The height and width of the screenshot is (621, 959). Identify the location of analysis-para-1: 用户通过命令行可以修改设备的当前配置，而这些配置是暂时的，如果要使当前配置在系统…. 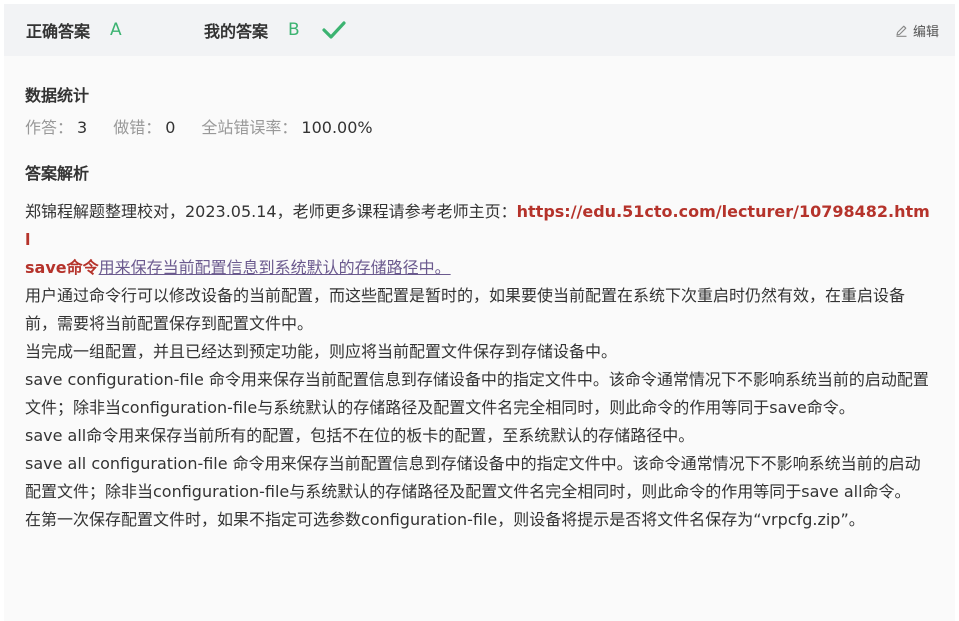
(465, 309).